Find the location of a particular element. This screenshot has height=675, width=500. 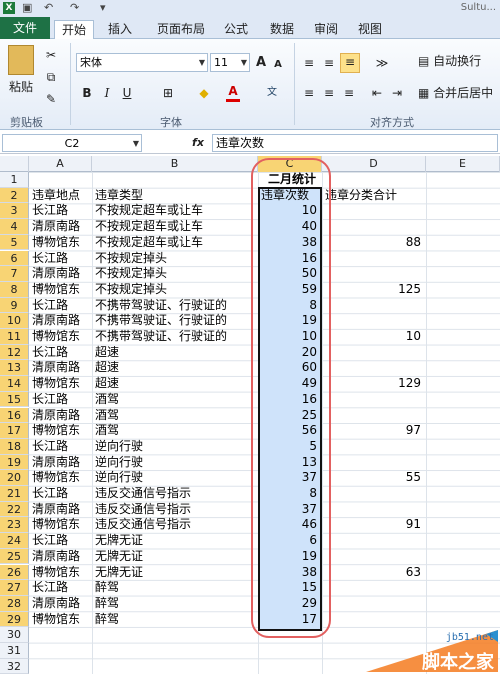

underline-button: U is located at coordinates (127, 93).